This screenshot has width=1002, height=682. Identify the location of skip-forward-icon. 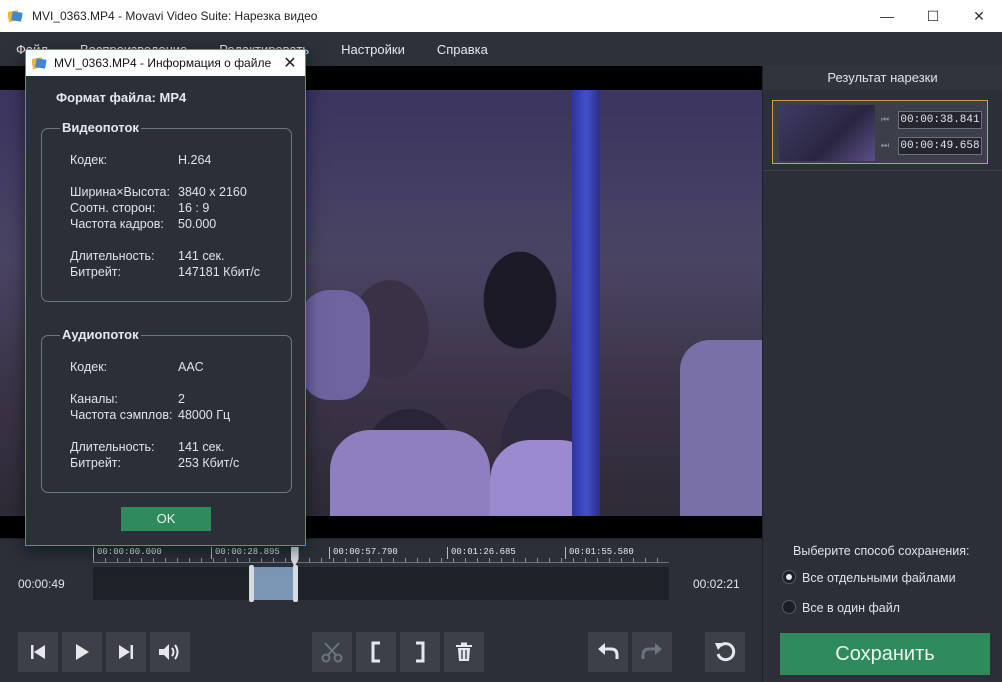
(126, 652).